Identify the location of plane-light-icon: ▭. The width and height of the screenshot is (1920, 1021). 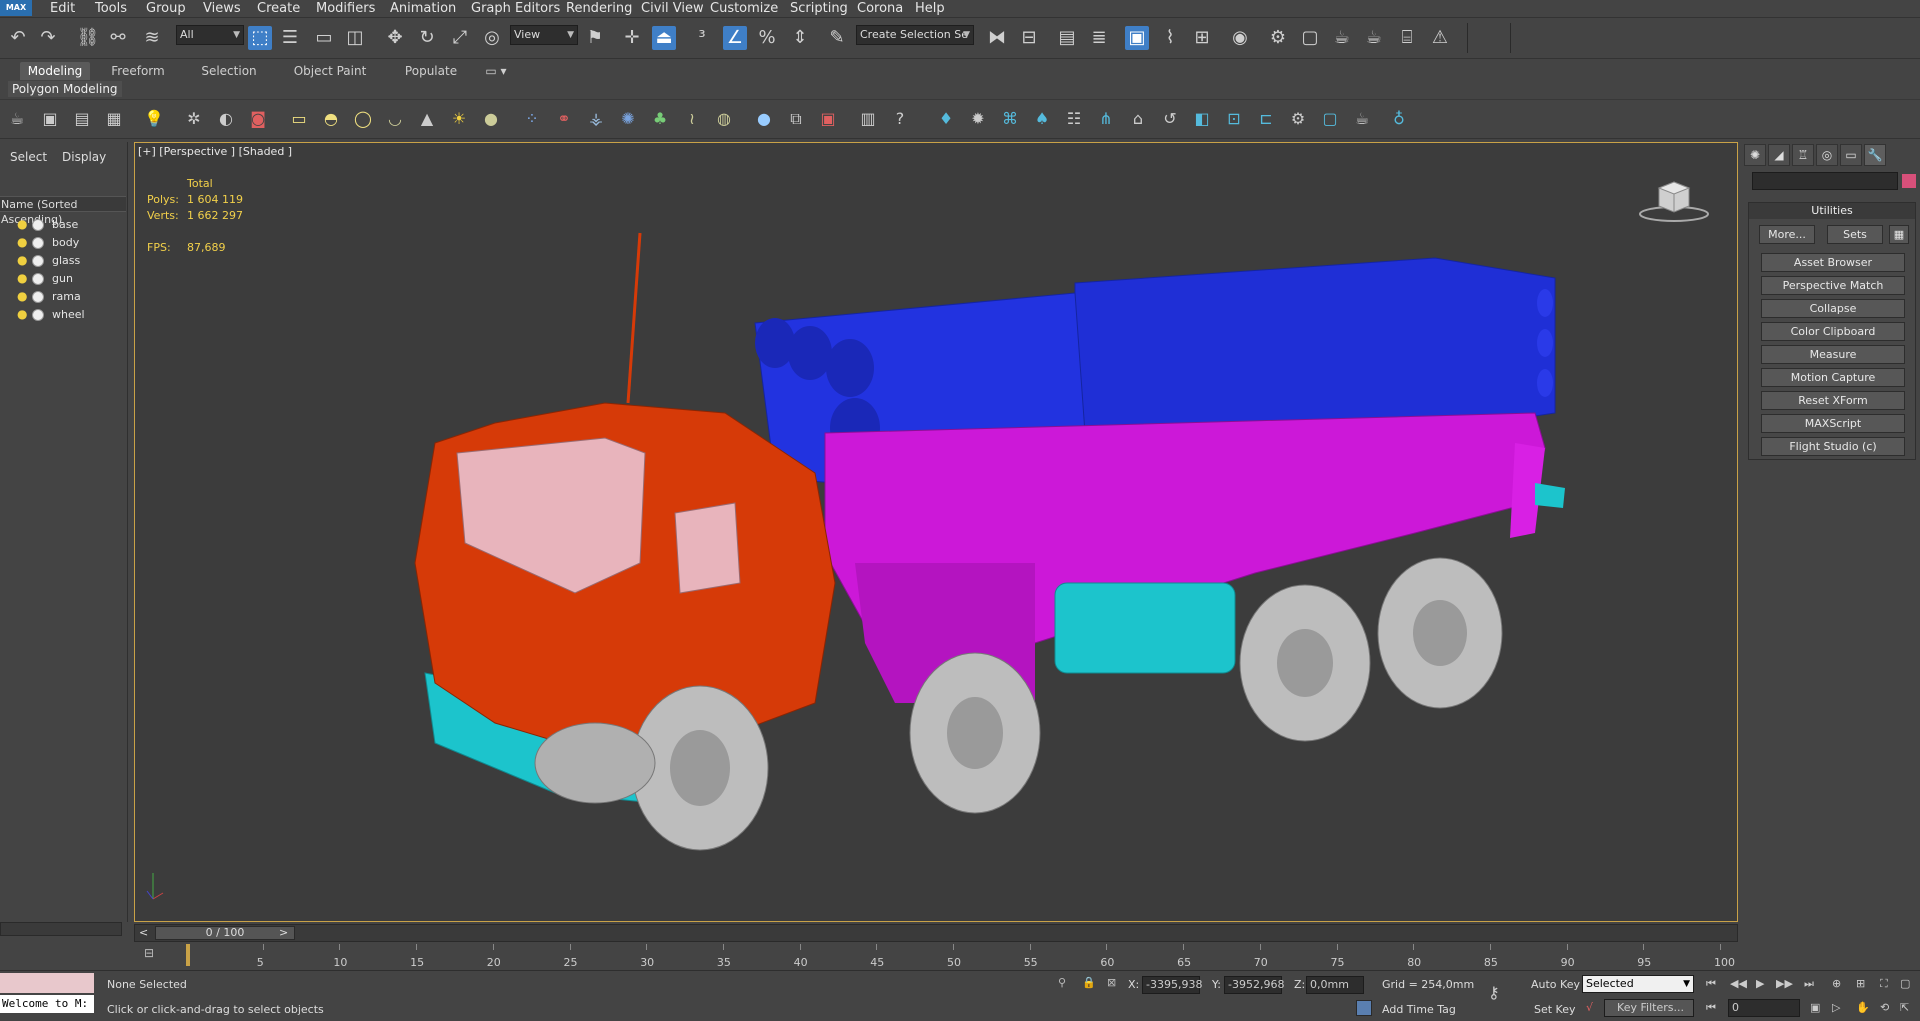
(299, 119).